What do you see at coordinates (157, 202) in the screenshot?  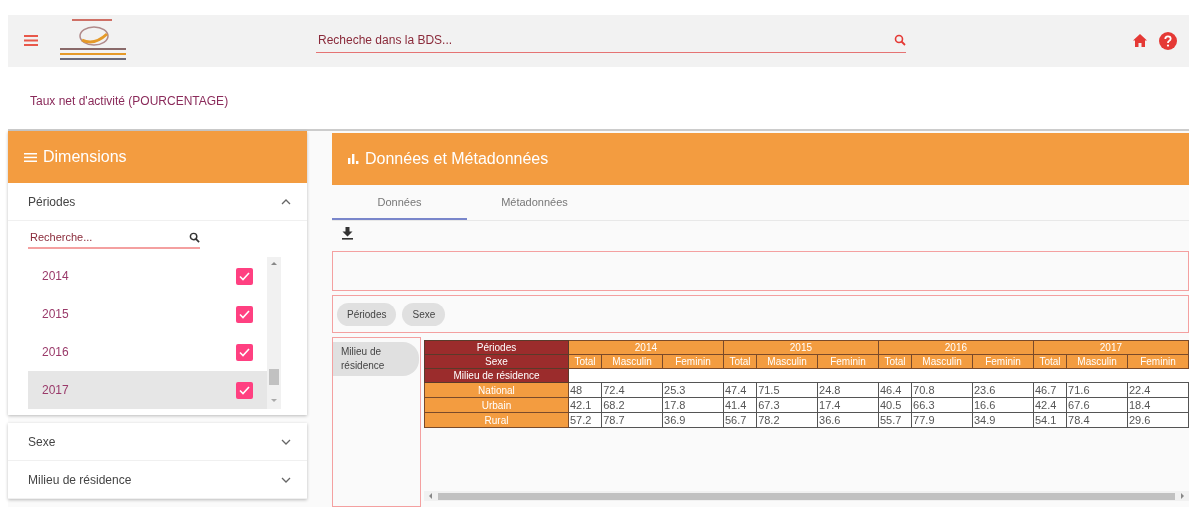 I see `accordion-header: Périodes` at bounding box center [157, 202].